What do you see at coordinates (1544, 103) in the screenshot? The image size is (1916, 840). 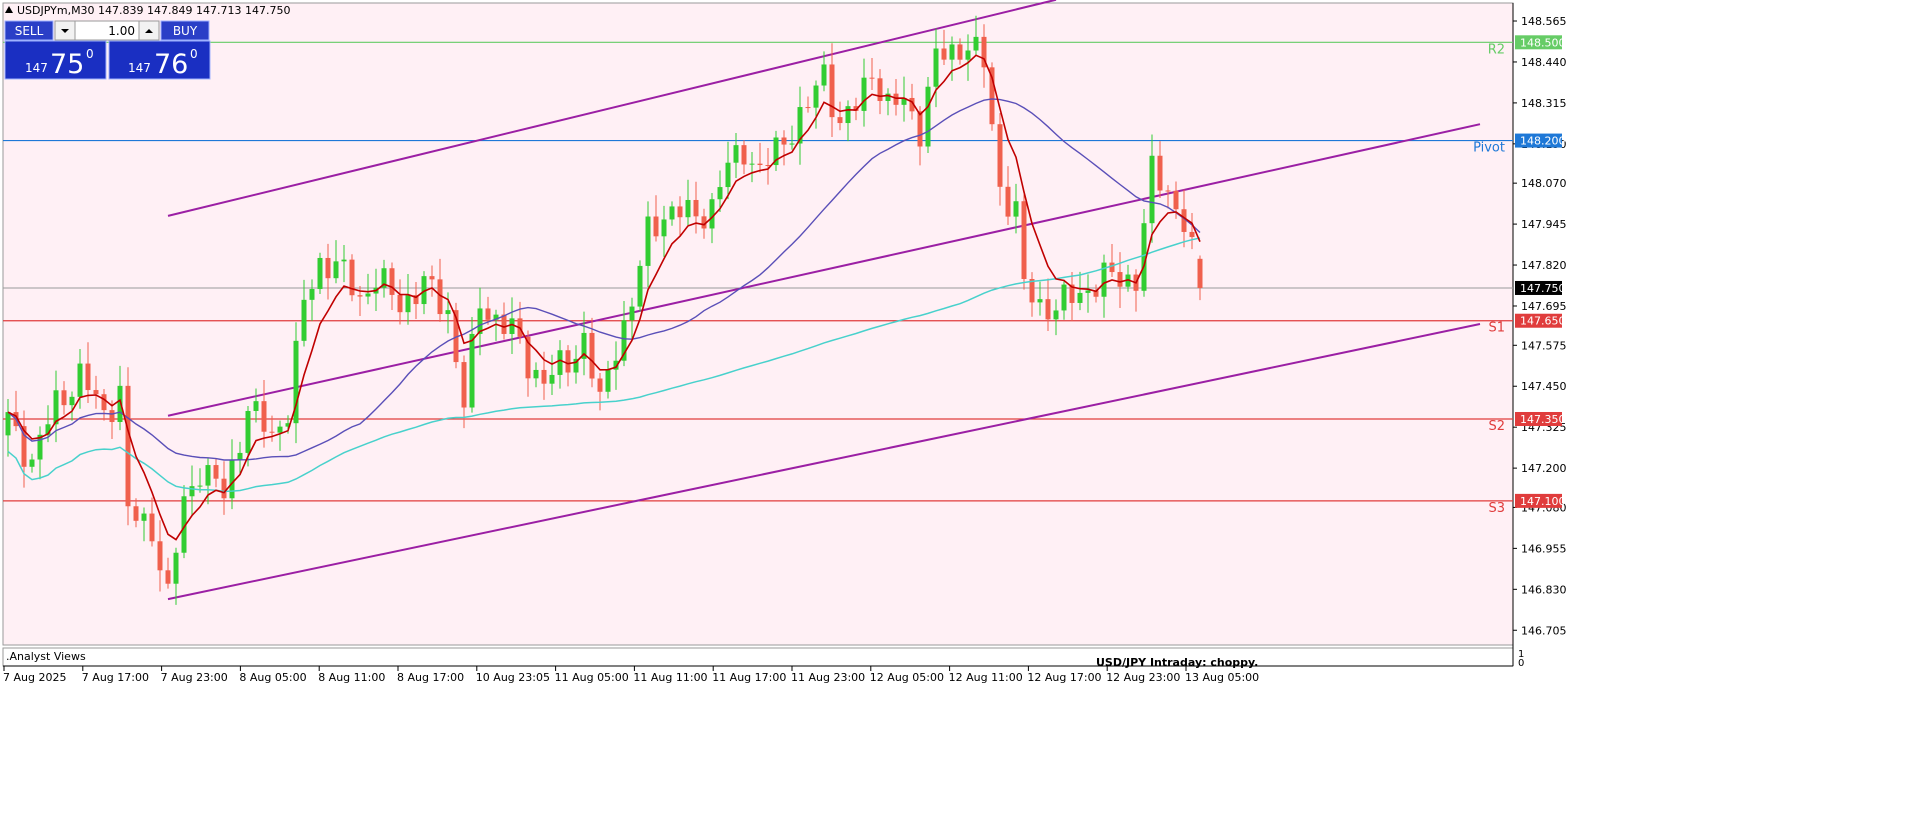 I see `y-tick-label: 148.315` at bounding box center [1544, 103].